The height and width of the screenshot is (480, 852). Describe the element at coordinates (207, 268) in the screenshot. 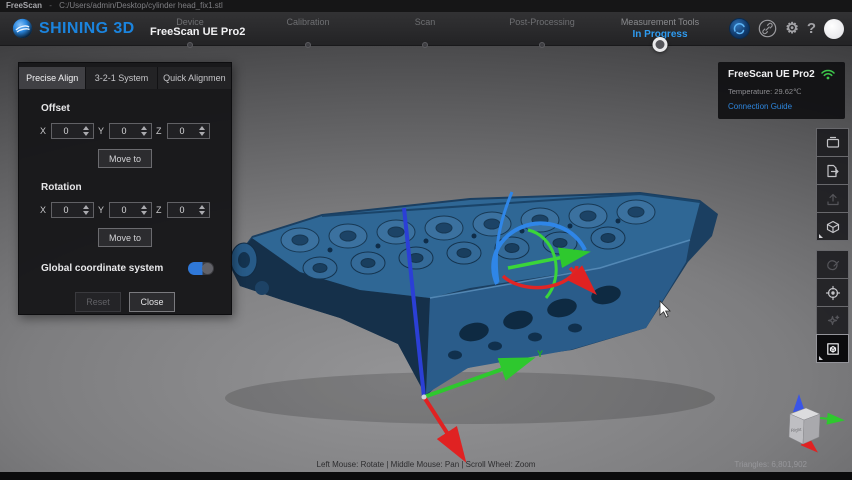

I see `toggle-knob` at that location.